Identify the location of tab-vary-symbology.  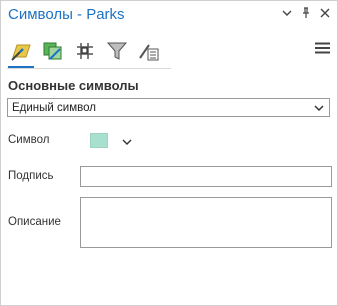
(85, 51).